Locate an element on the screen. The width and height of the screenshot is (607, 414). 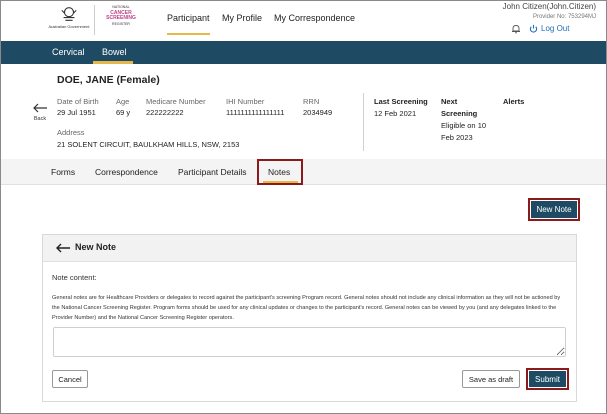
ihi-label: IHI Number is located at coordinates (245, 101).